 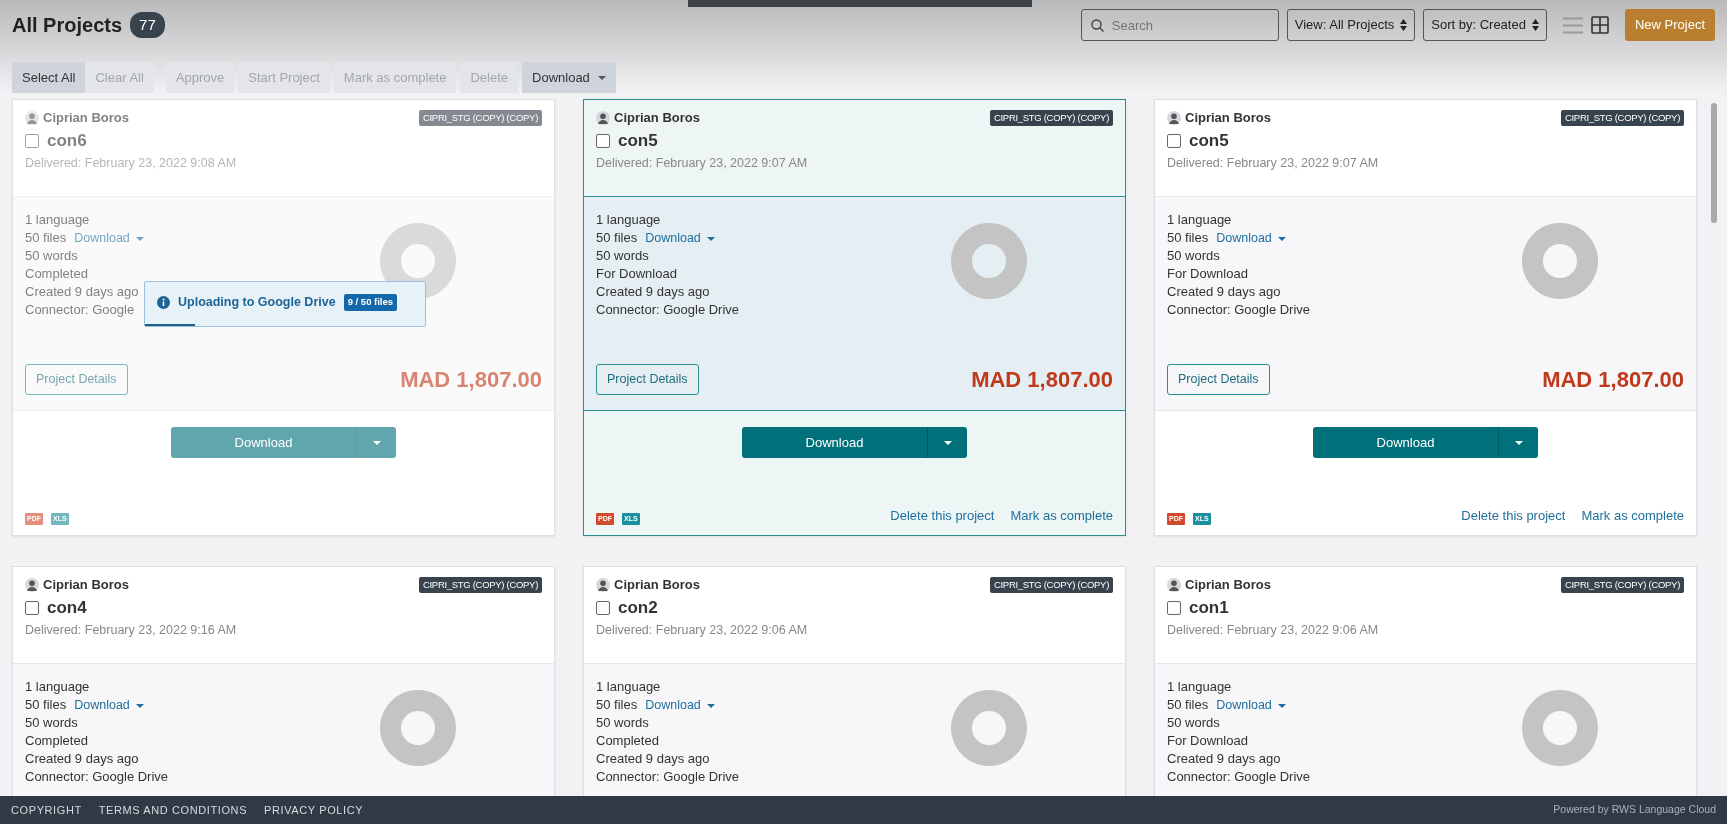 What do you see at coordinates (1669, 25) in the screenshot?
I see `new-project-button: New Project` at bounding box center [1669, 25].